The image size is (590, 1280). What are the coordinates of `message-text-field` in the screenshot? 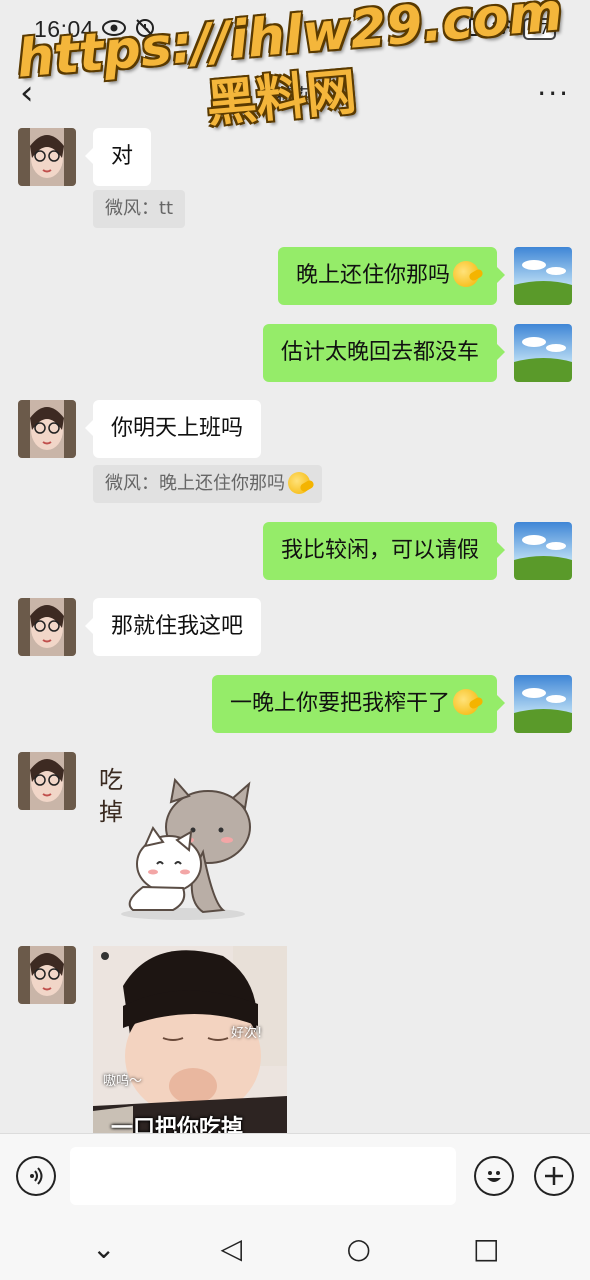 It's located at (263, 1175).